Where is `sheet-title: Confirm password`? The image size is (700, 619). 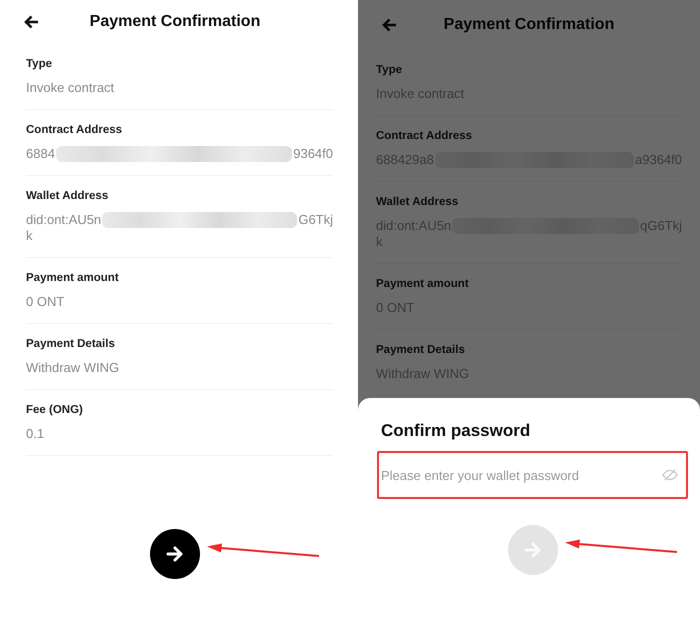 sheet-title: Confirm password is located at coordinates (456, 431).